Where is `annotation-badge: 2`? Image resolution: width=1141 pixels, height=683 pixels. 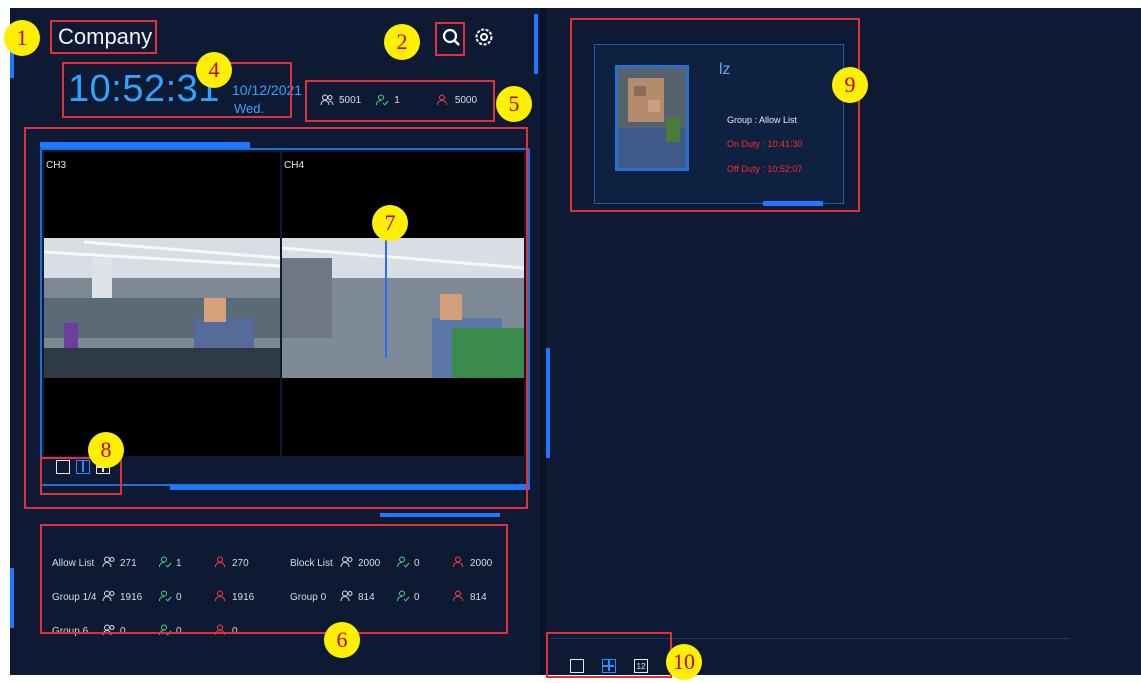 annotation-badge: 2 is located at coordinates (402, 42).